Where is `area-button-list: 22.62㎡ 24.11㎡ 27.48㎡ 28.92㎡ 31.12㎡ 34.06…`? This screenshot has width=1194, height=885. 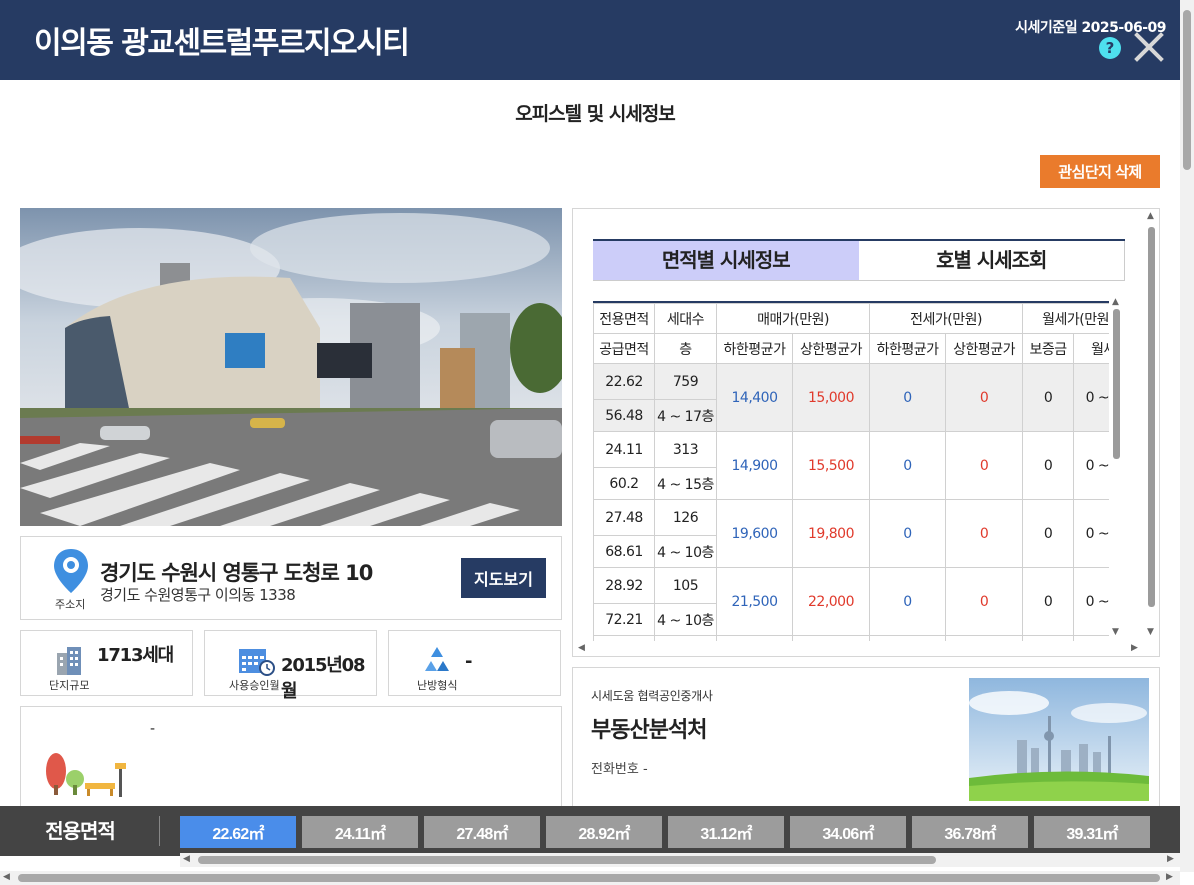
area-button-list: 22.62㎡ 24.11㎡ 27.48㎡ 28.92㎡ 31.12㎡ 34.06… is located at coordinates (680, 832).